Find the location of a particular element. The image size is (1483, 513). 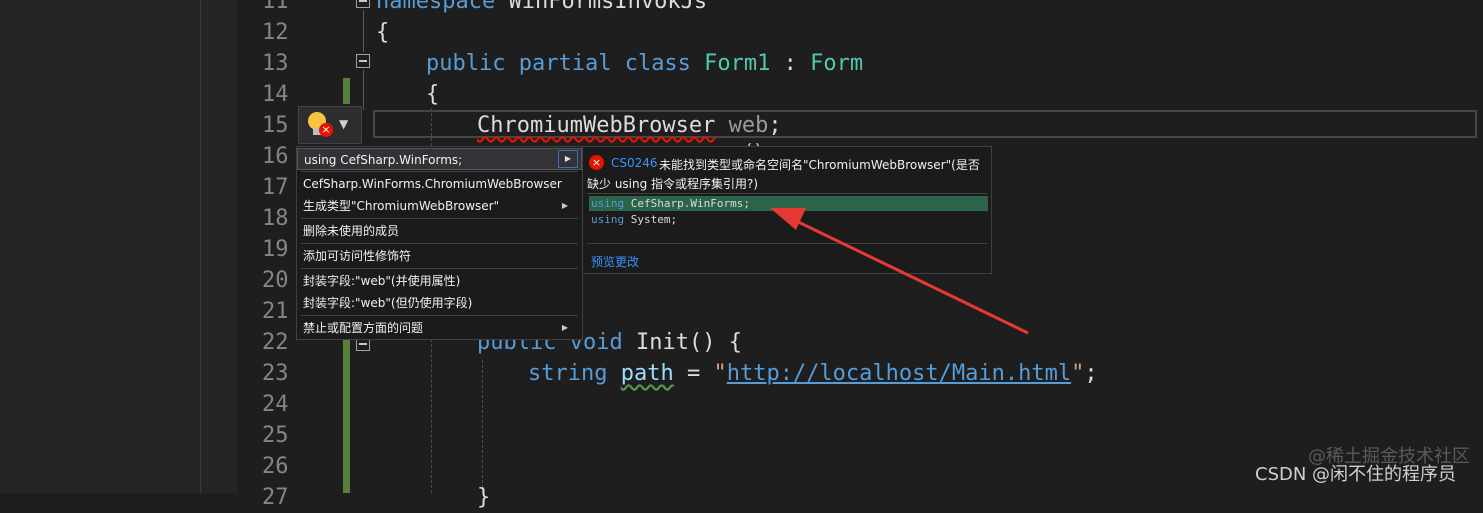

annotation-arrow is located at coordinates (899, 271).